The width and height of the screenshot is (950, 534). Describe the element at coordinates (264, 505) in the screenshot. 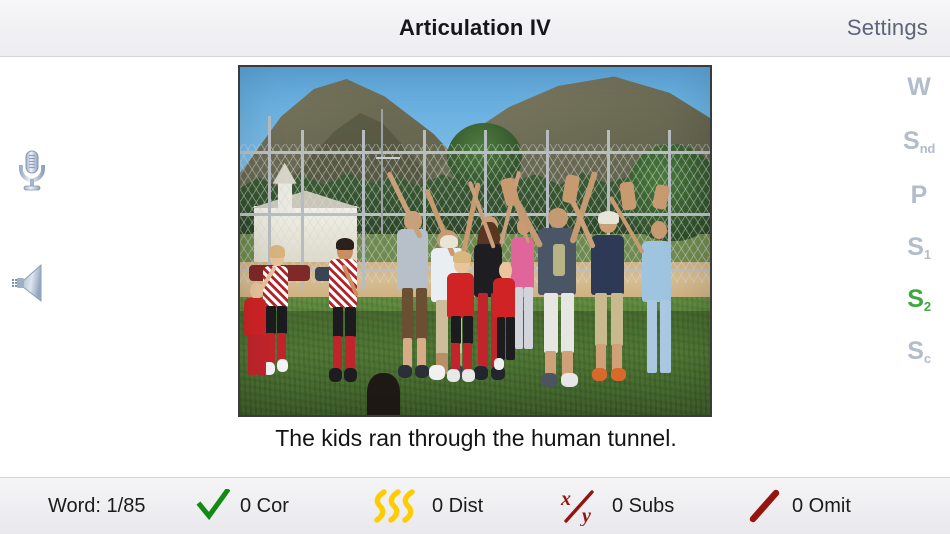

I see `correct-stat-label: 0 Cor` at that location.